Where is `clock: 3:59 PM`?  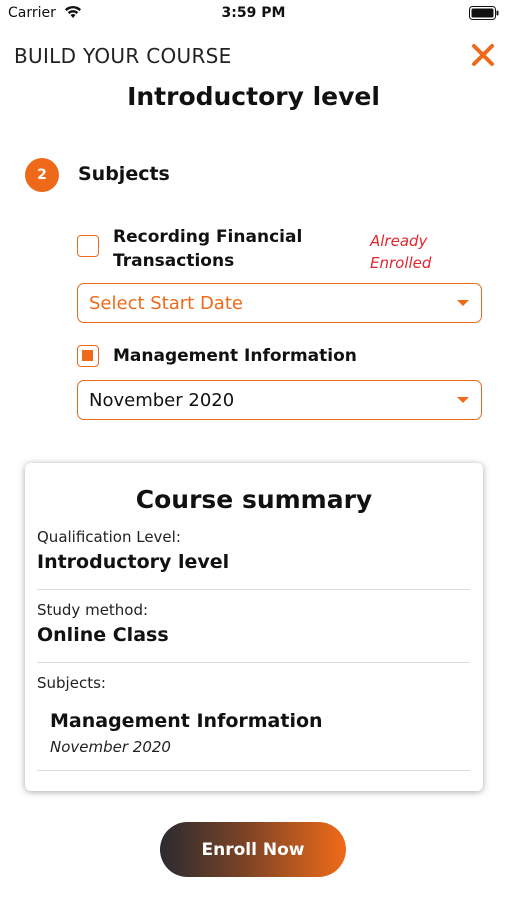 clock: 3:59 PM is located at coordinates (253, 13).